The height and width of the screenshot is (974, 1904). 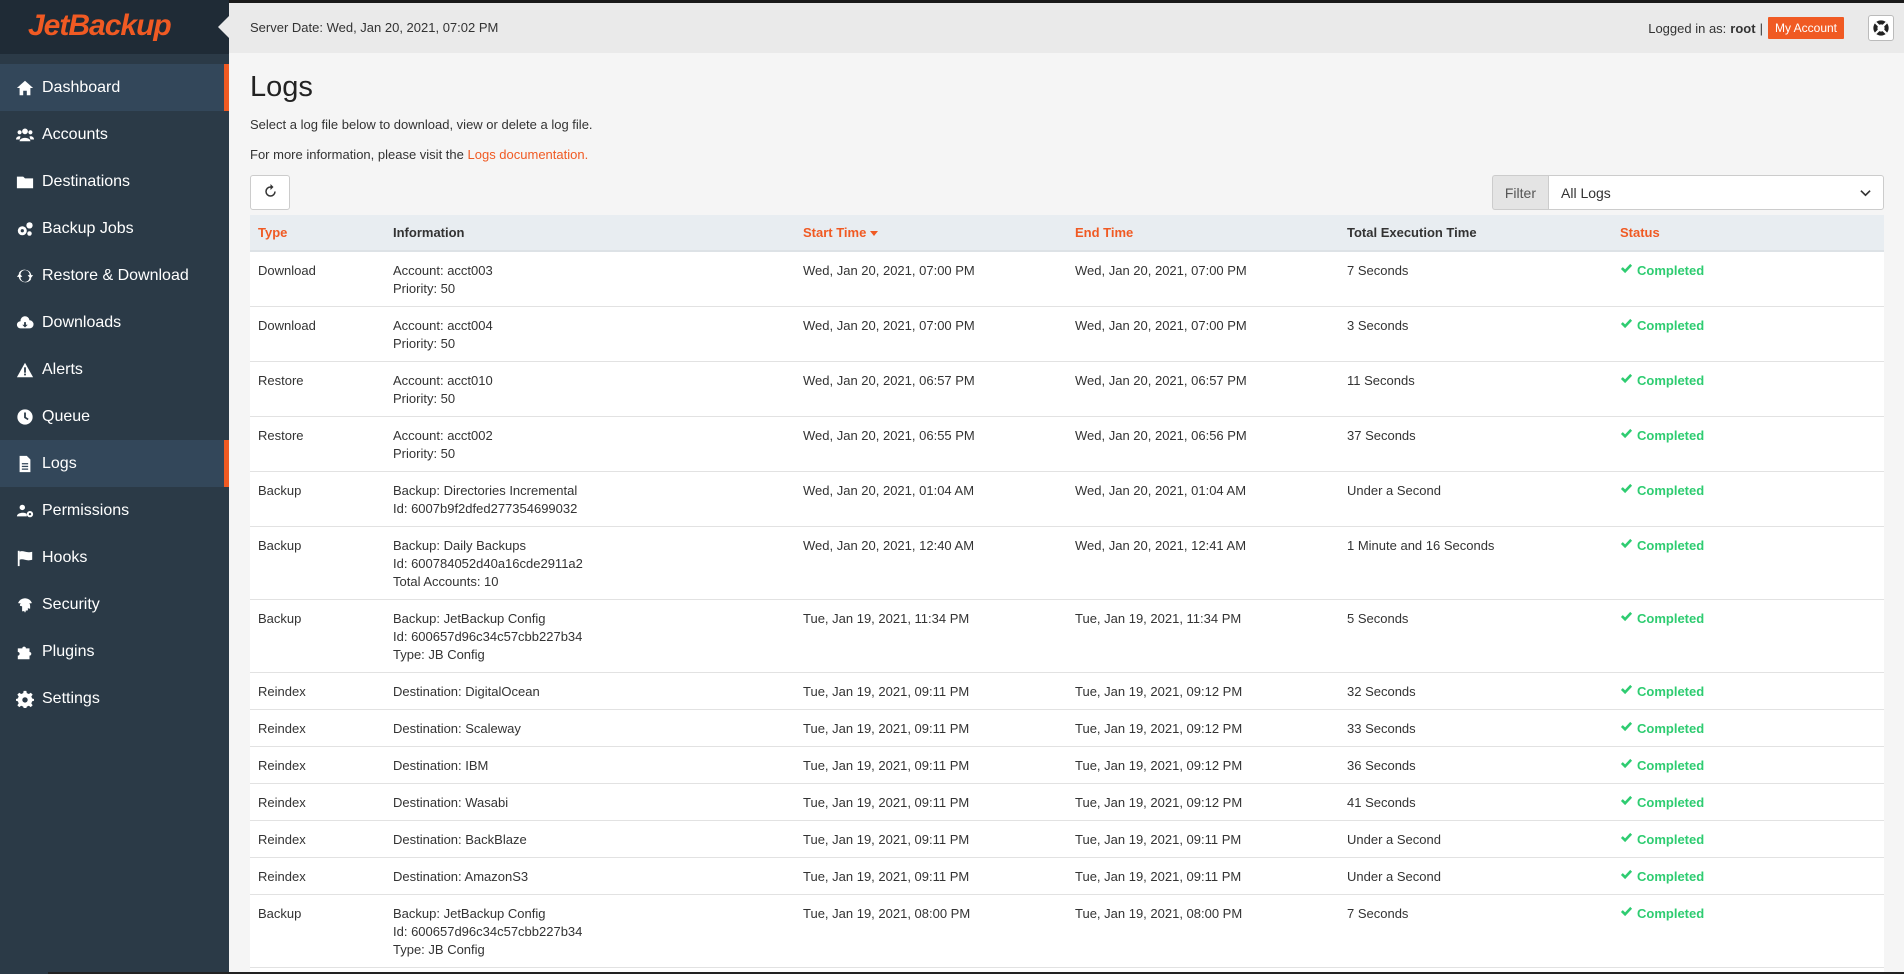 I want to click on my-account-button: My Account, so click(x=1805, y=28).